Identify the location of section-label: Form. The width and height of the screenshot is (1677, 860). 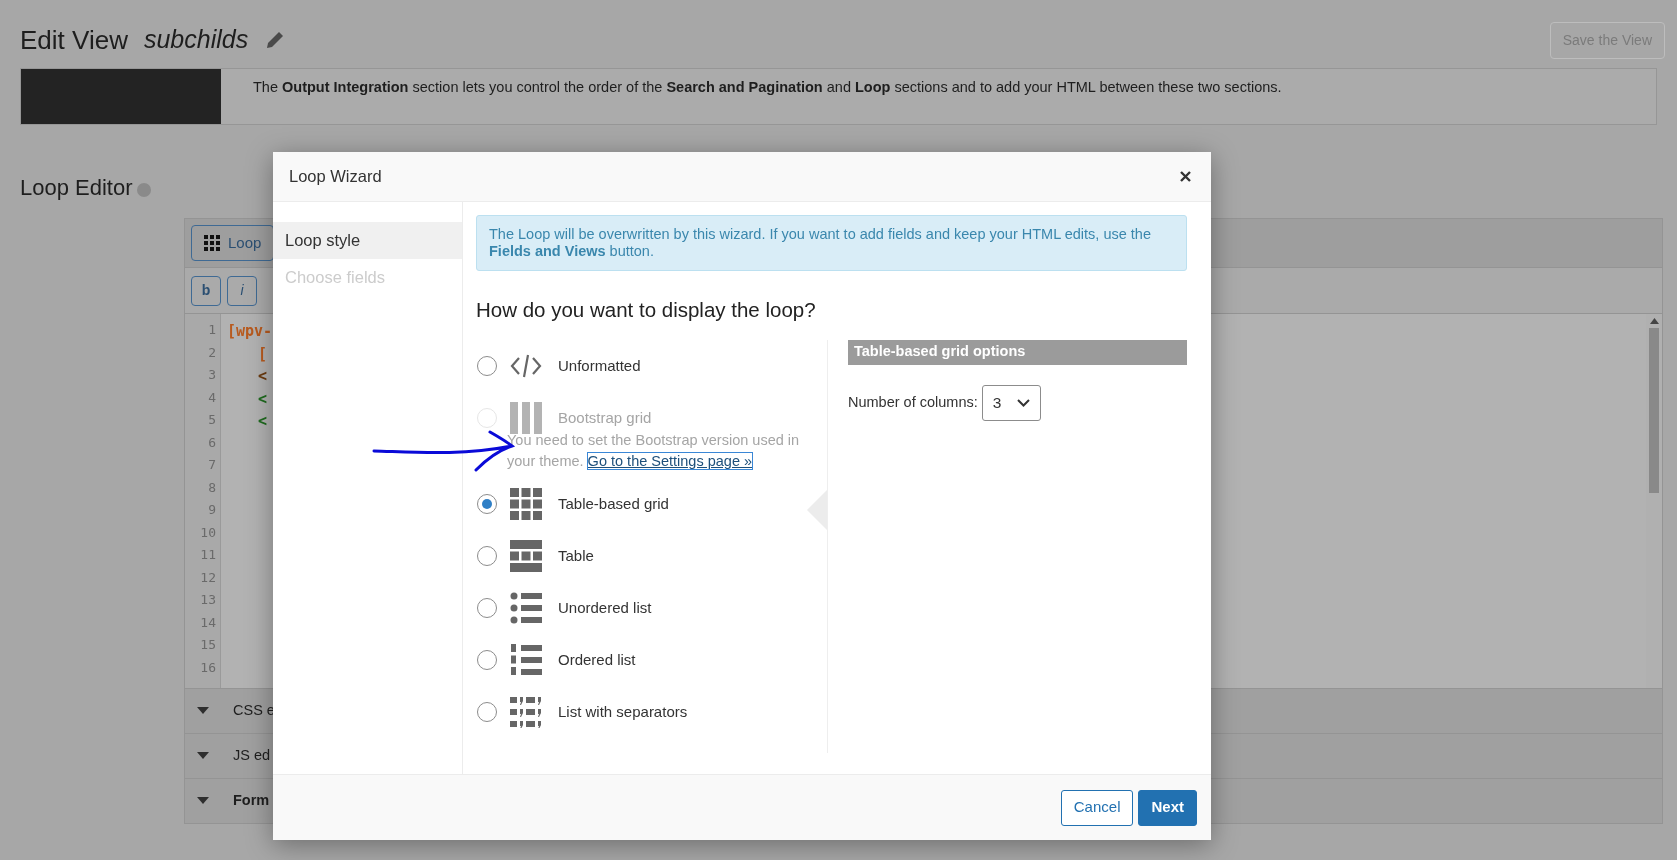
(251, 801).